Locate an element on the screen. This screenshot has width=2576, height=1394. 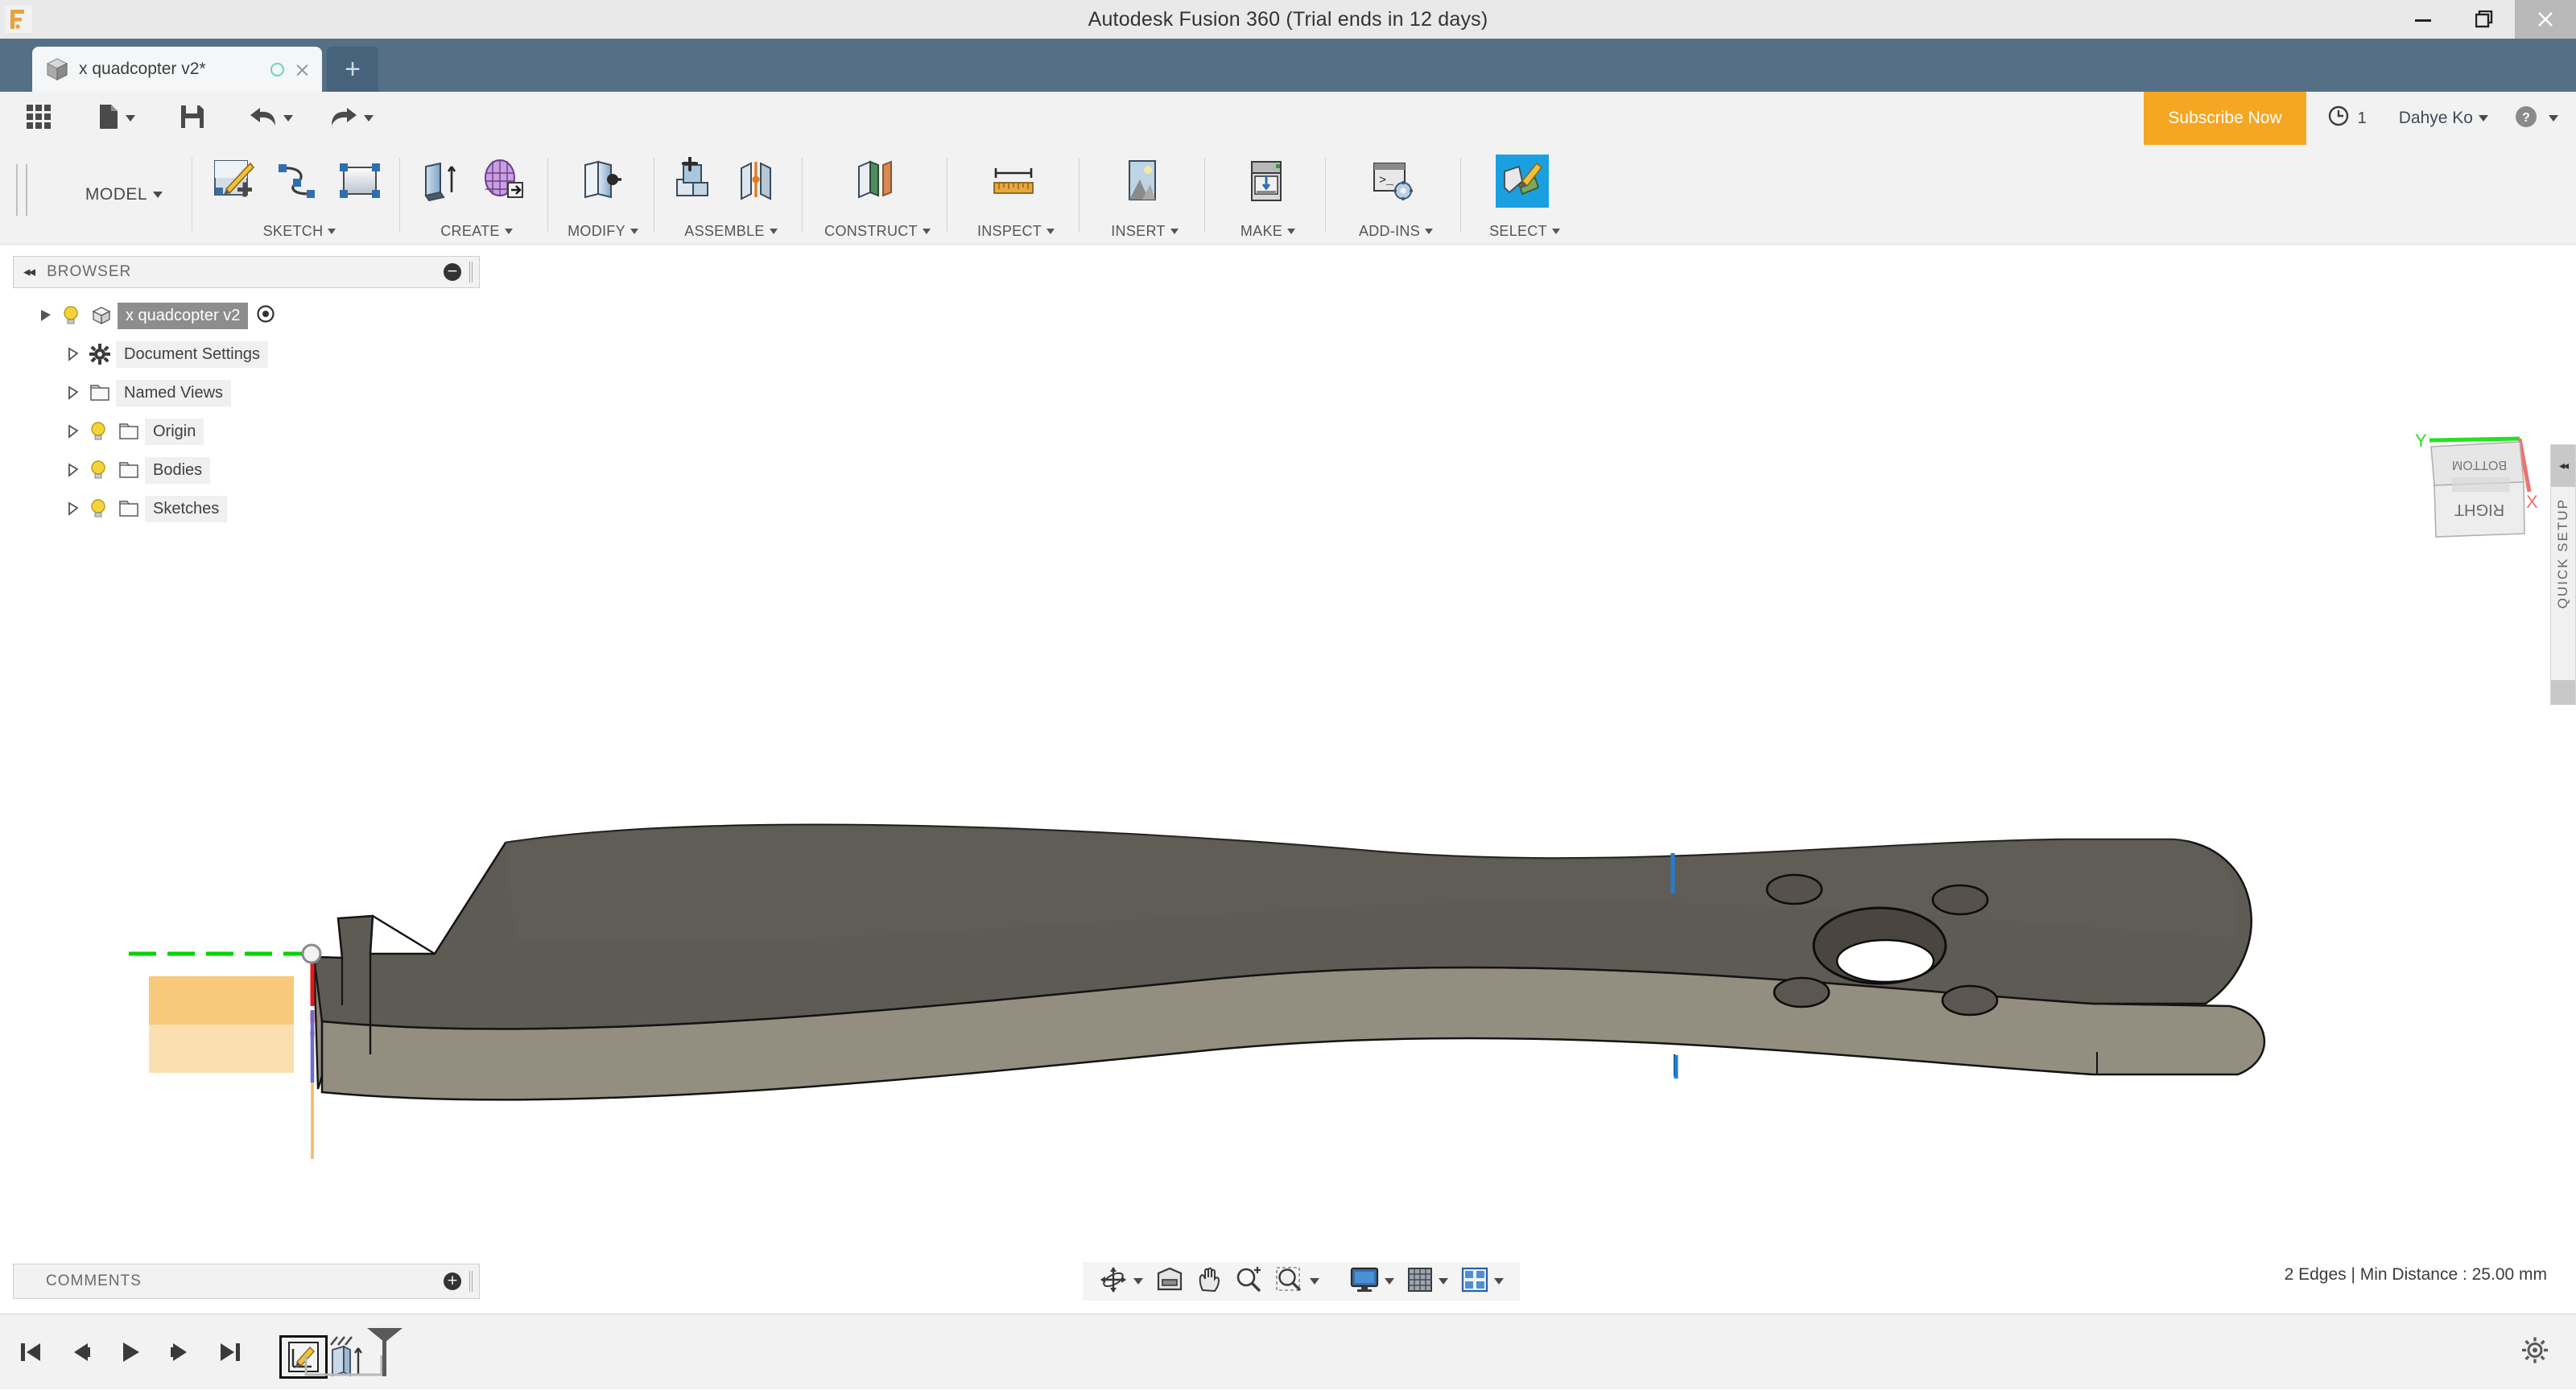
user-menu: Dahye Ko is located at coordinates (2441, 118).